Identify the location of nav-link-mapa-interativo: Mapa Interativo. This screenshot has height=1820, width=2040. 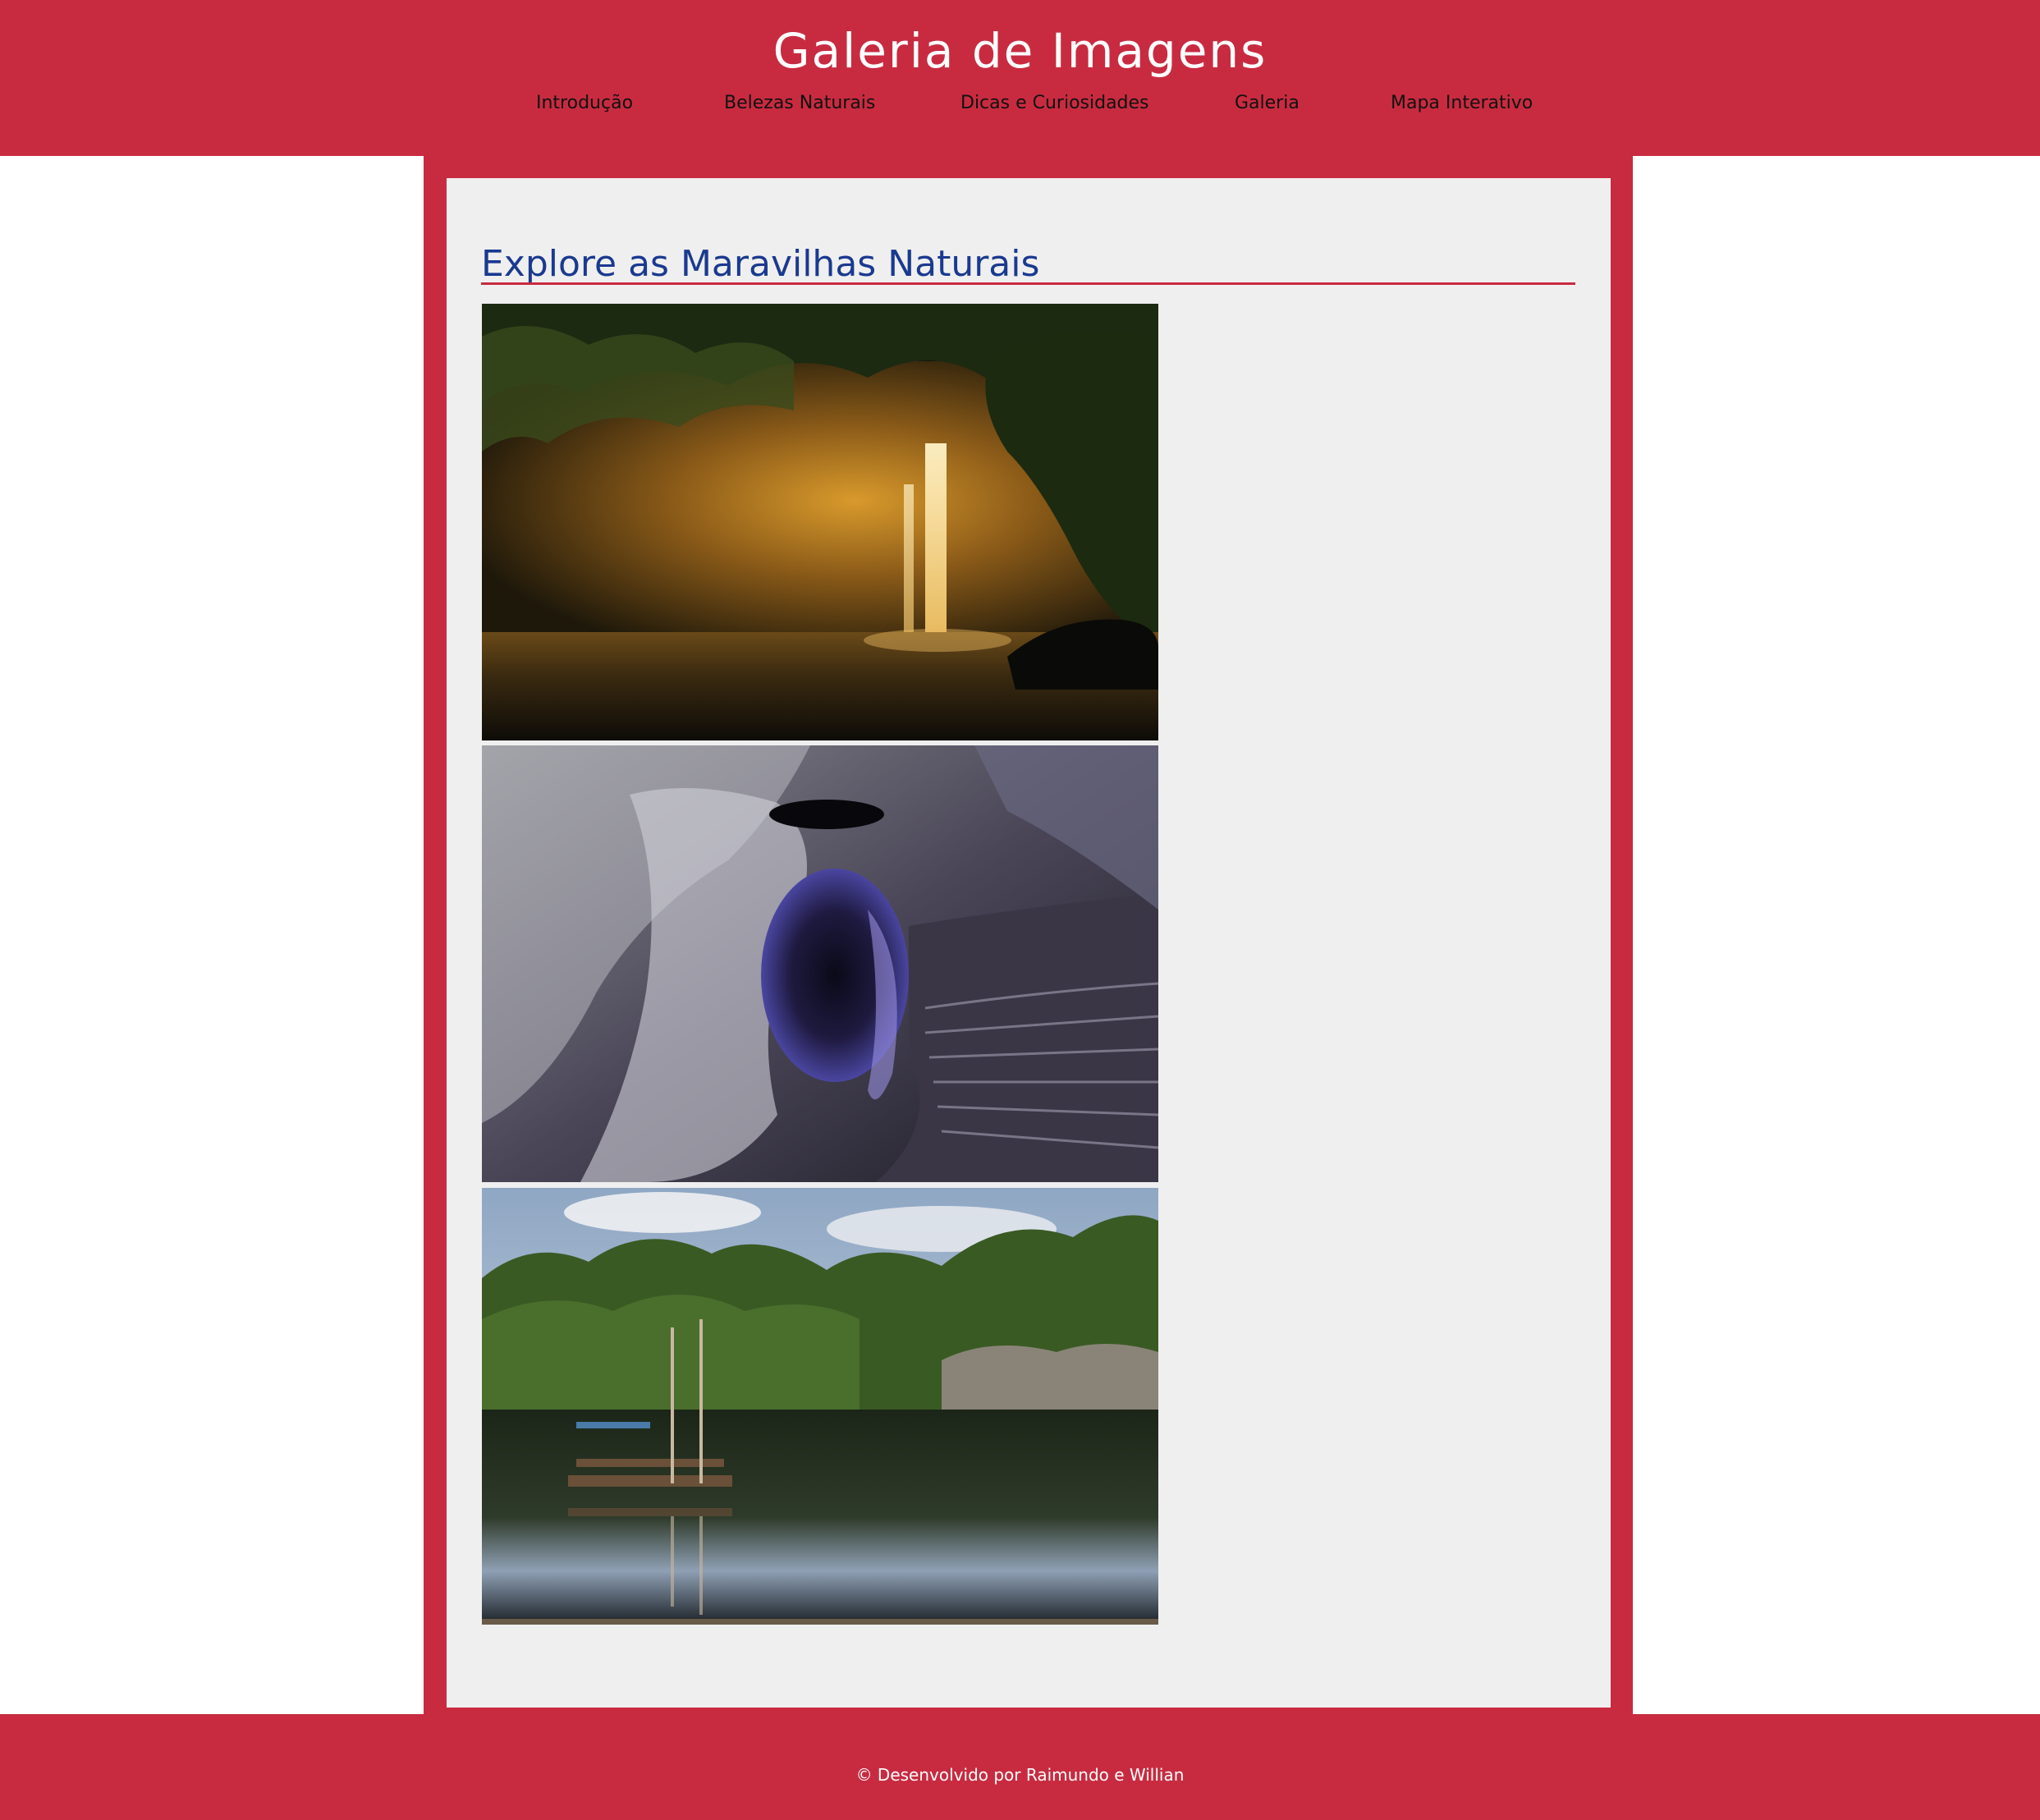
(1462, 103).